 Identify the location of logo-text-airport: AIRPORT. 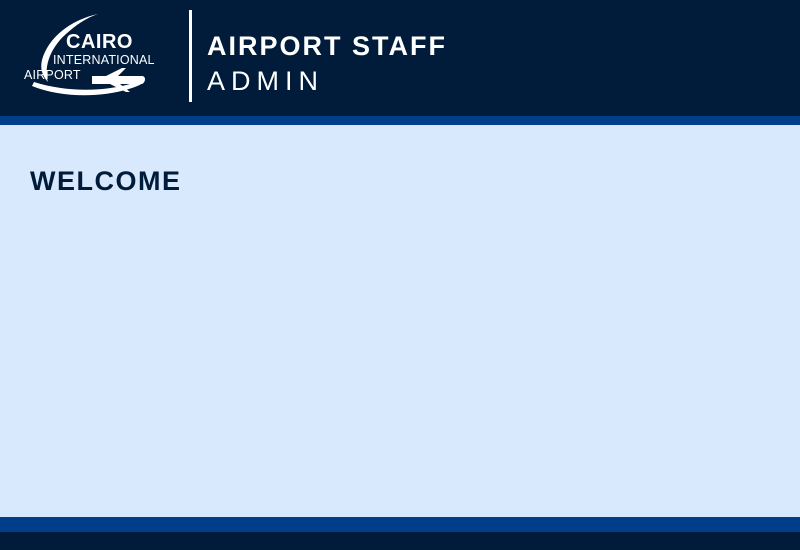
(52, 75).